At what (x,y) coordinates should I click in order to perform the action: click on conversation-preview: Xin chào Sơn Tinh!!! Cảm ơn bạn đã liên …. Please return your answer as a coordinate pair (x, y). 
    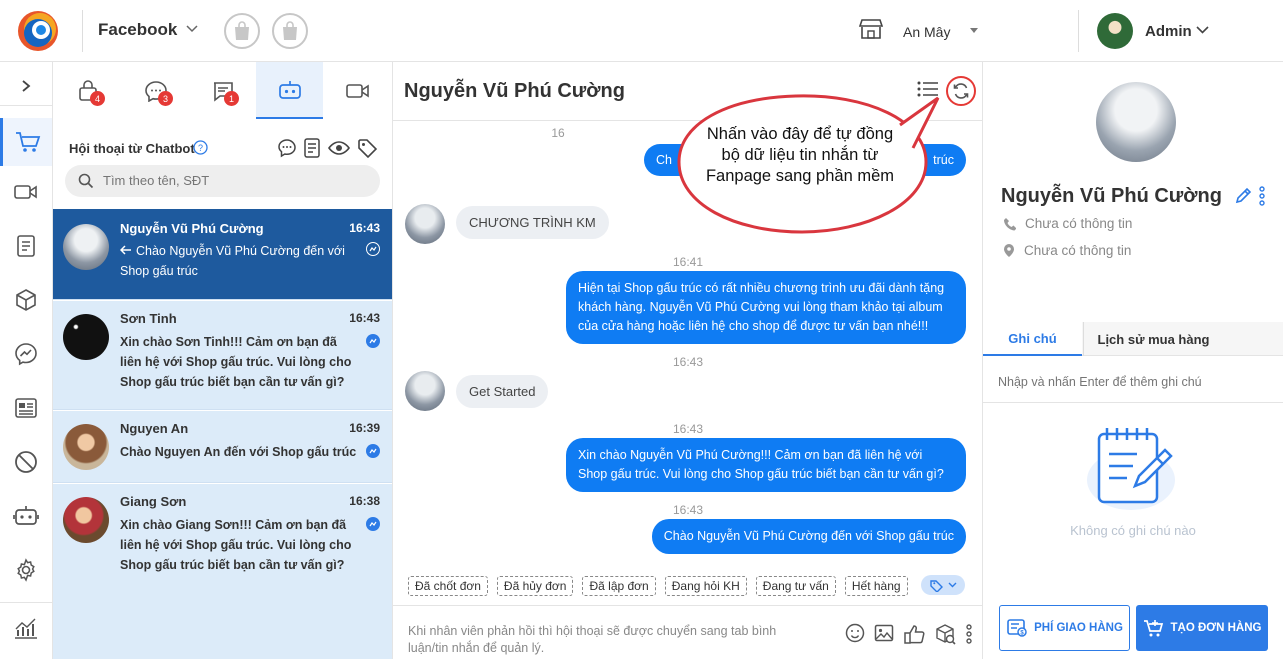
    Looking at the image, I should click on (236, 362).